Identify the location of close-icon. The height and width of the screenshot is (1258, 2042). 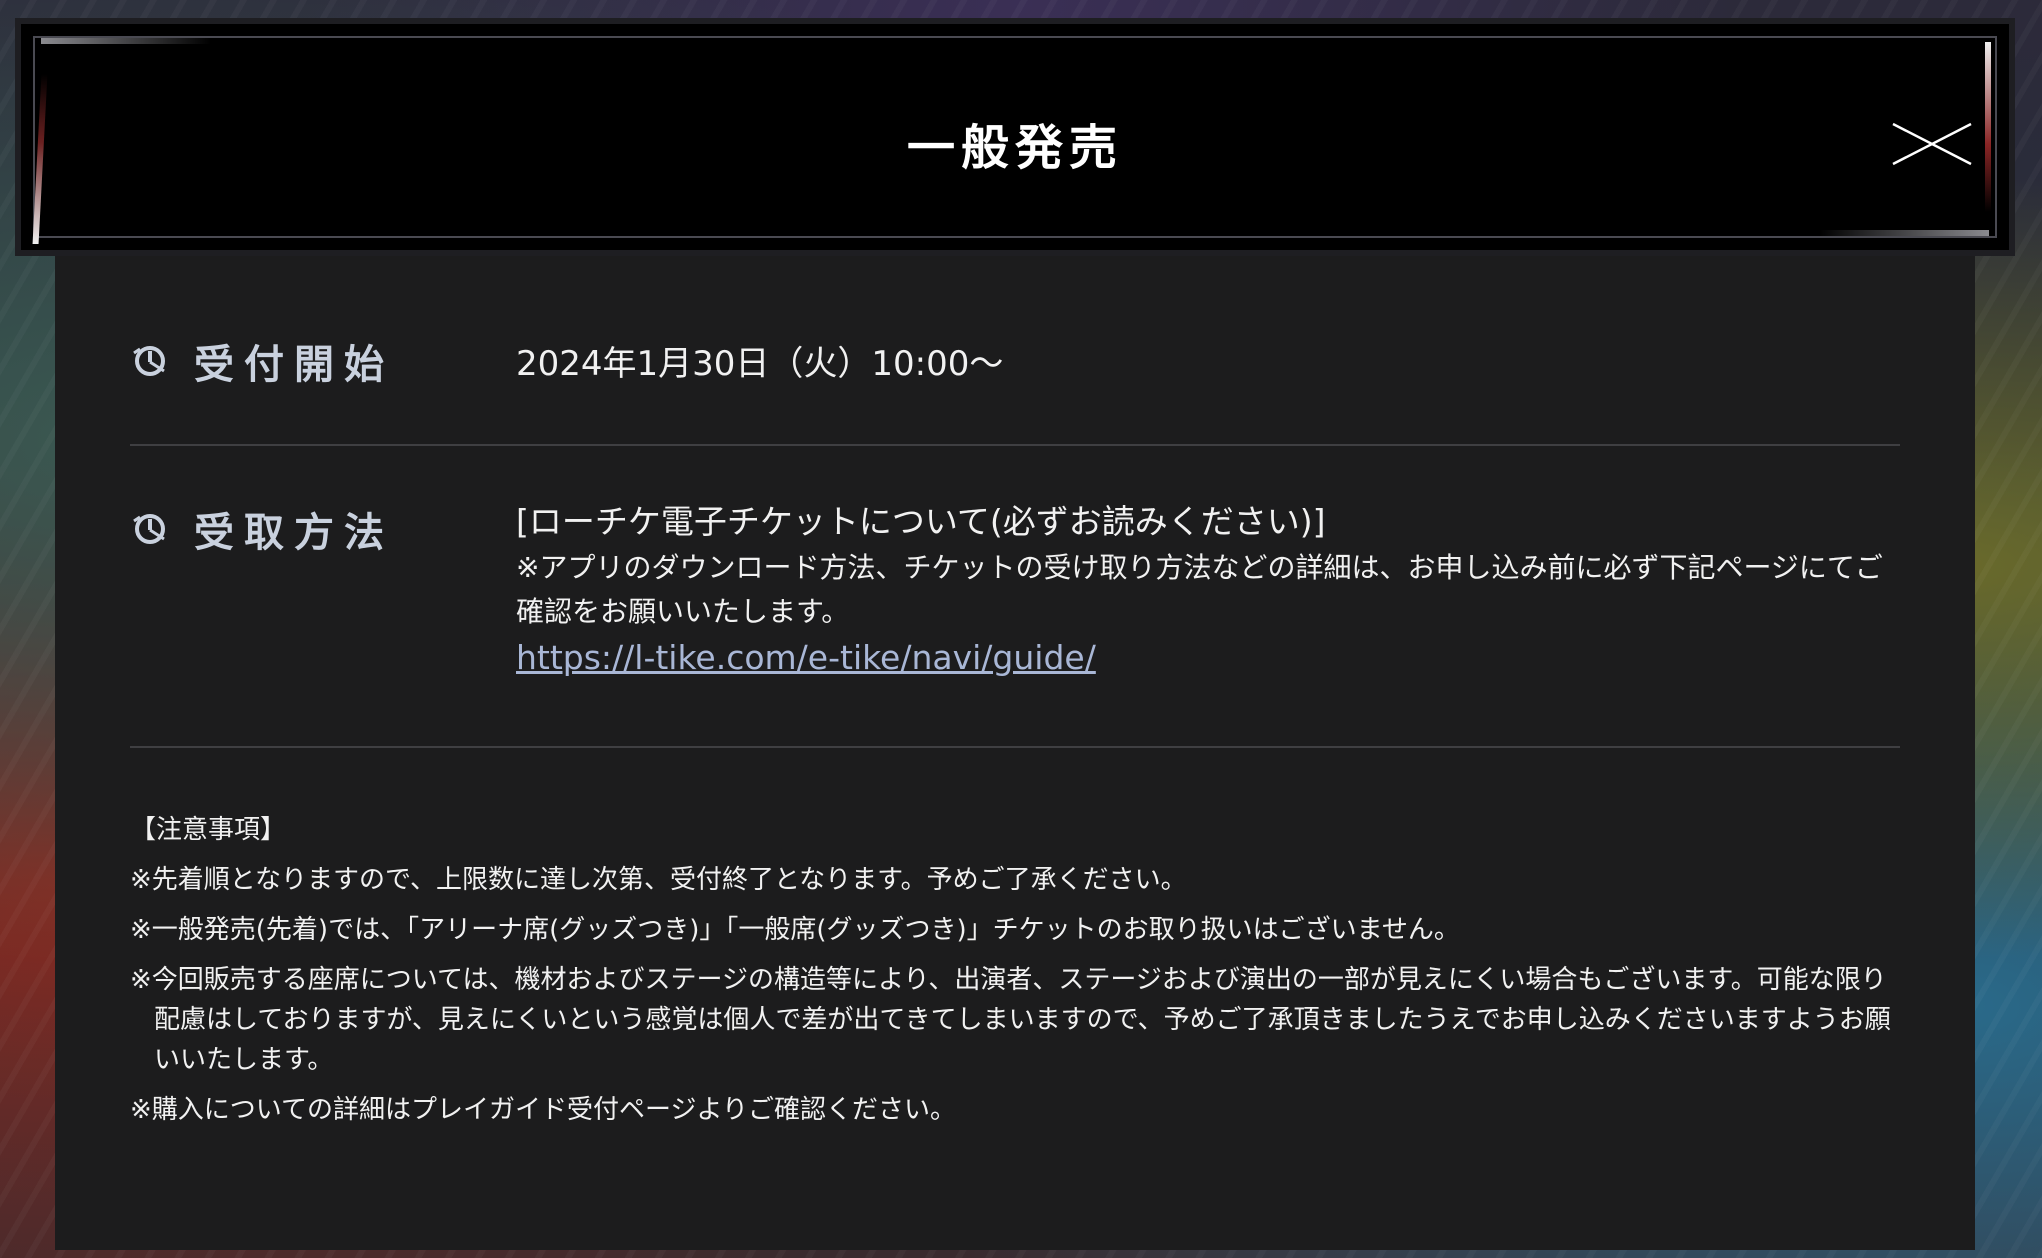
(1932, 144).